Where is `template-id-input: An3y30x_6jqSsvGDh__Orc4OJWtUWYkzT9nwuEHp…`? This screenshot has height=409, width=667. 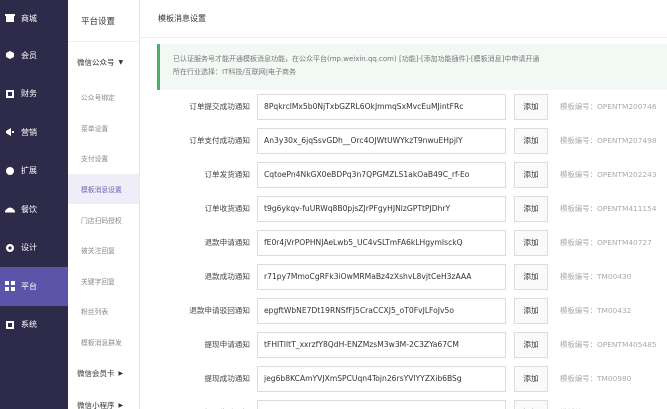
template-id-input: An3y30x_6jqSsvGDh__Orc4OJWtUWYkzT9nwuEHp… is located at coordinates (381, 141).